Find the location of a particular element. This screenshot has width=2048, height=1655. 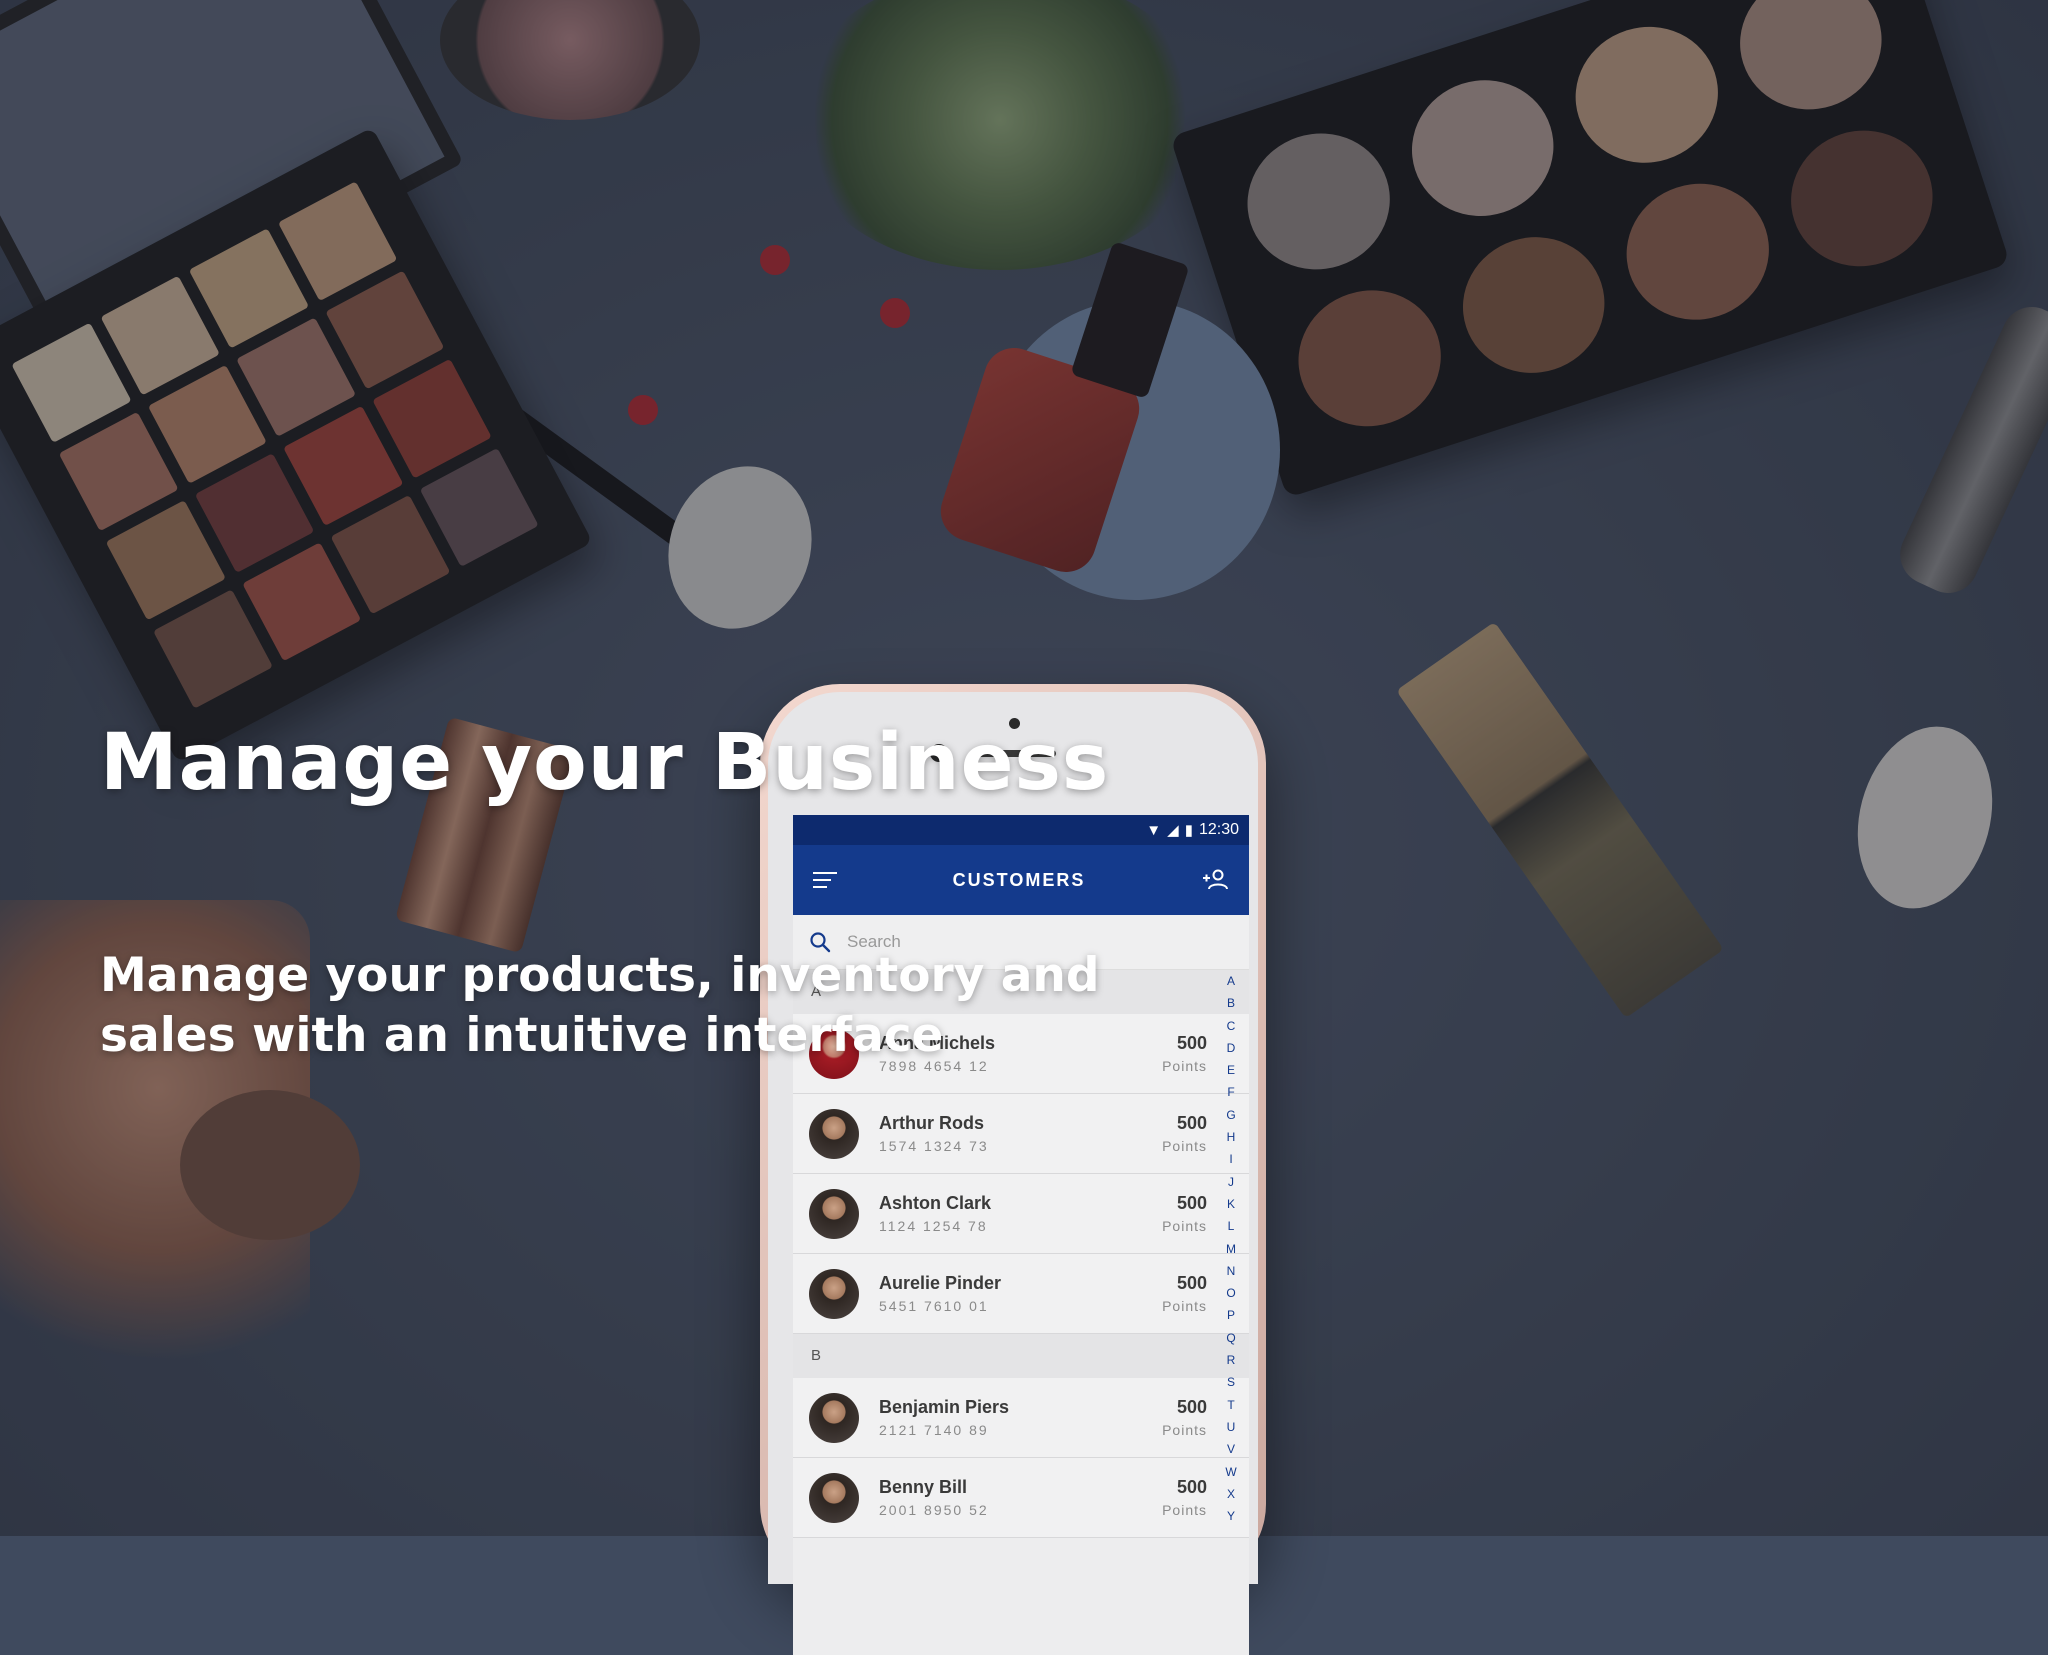

alphabet-letter: T is located at coordinates (1230, 1405).